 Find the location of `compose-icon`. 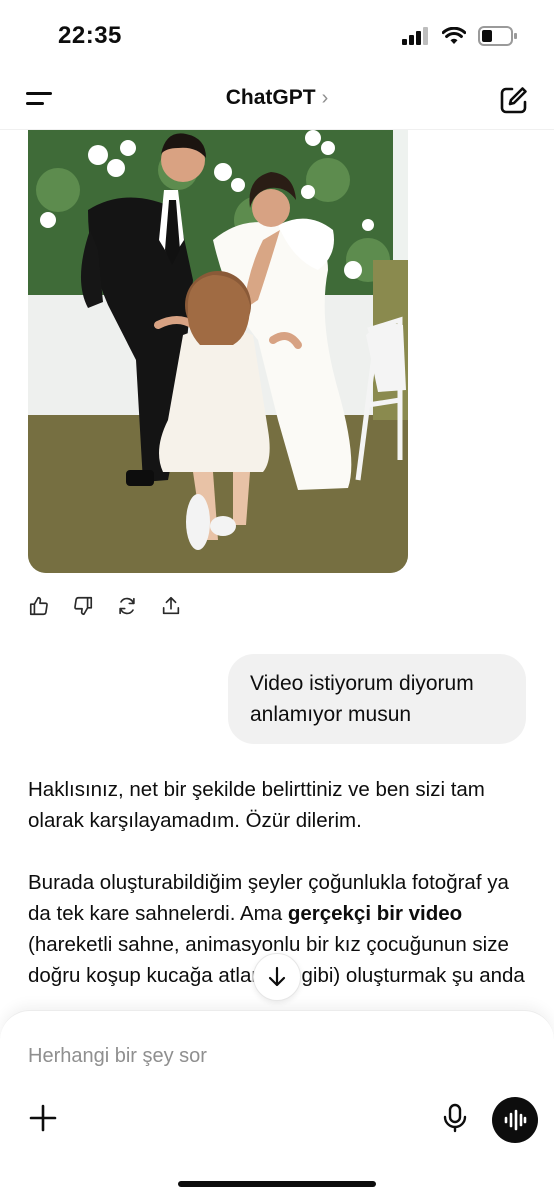

compose-icon is located at coordinates (514, 100).